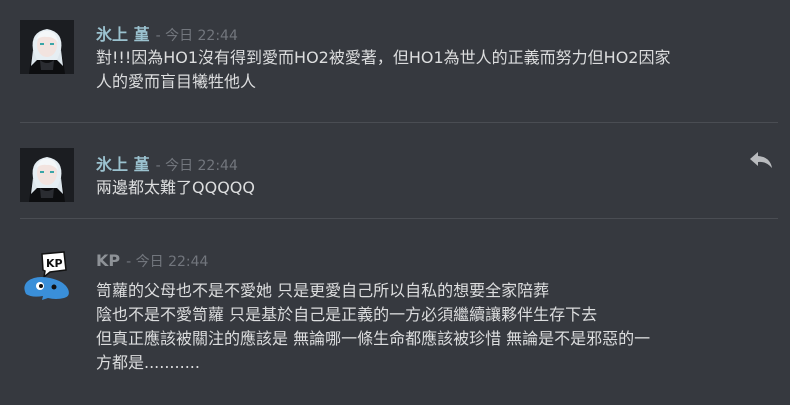  I want to click on message-line: 但真正應該被關注的應該是 無論哪一條生命都應該被珍惜 無論是不是邪惡的一, so click(373, 338).